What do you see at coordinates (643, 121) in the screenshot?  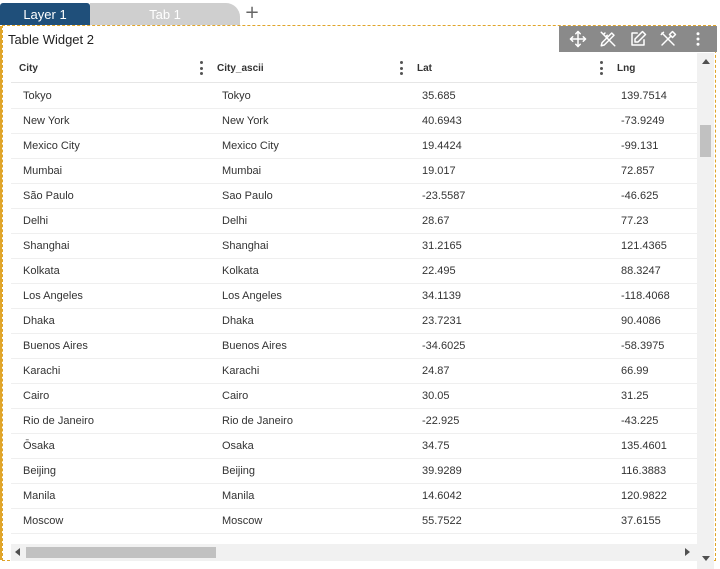 I see `cell-lng: -73.9249` at bounding box center [643, 121].